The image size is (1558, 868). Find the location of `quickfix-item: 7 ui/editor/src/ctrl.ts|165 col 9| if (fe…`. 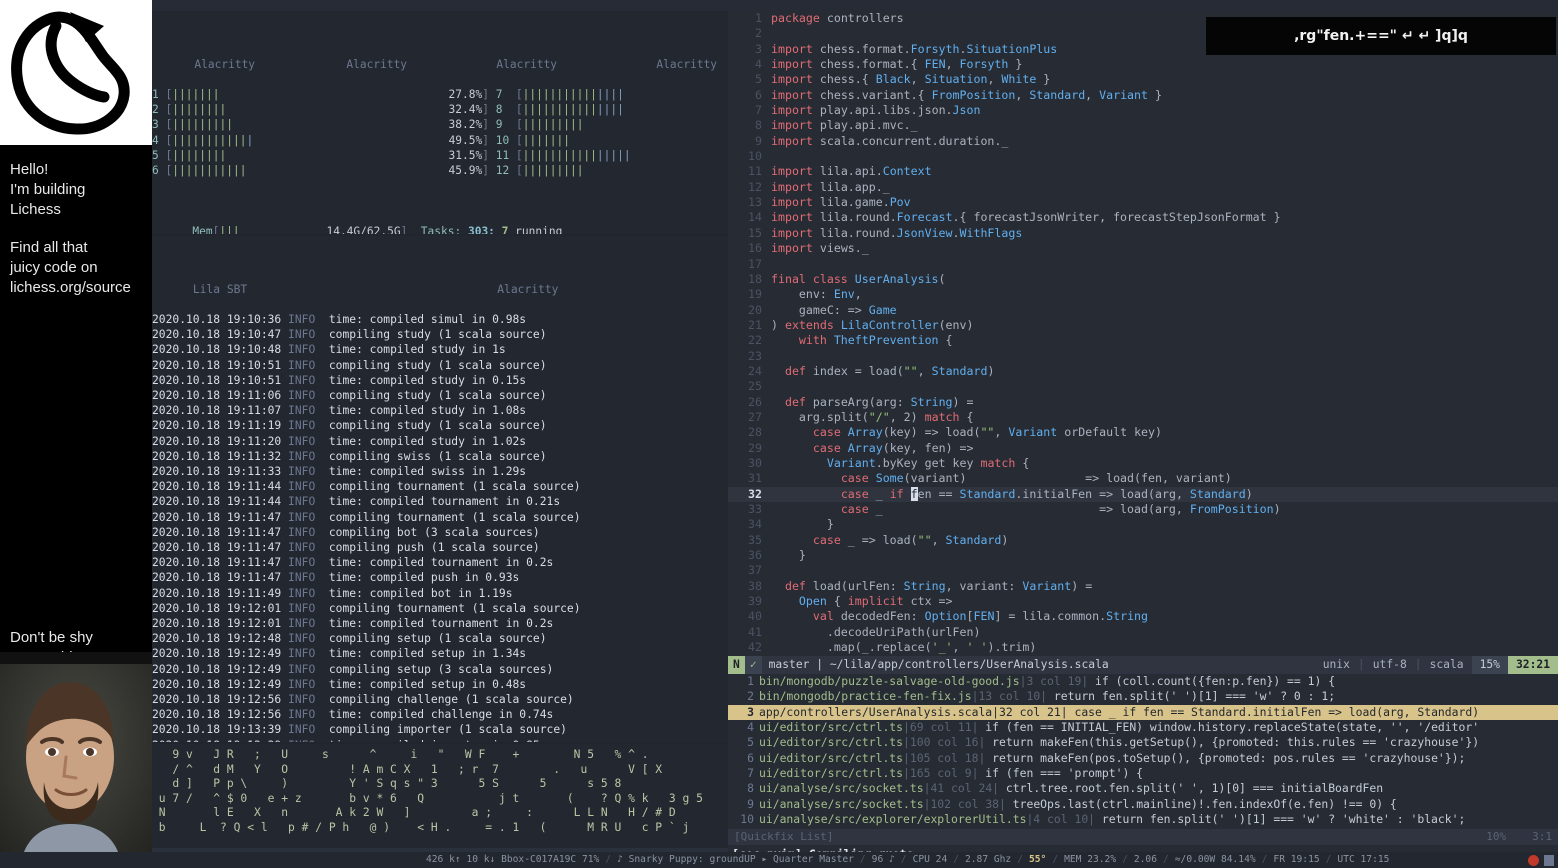

quickfix-item: 7 ui/editor/src/ctrl.ts|165 col 9| if (fe… is located at coordinates (1143, 773).